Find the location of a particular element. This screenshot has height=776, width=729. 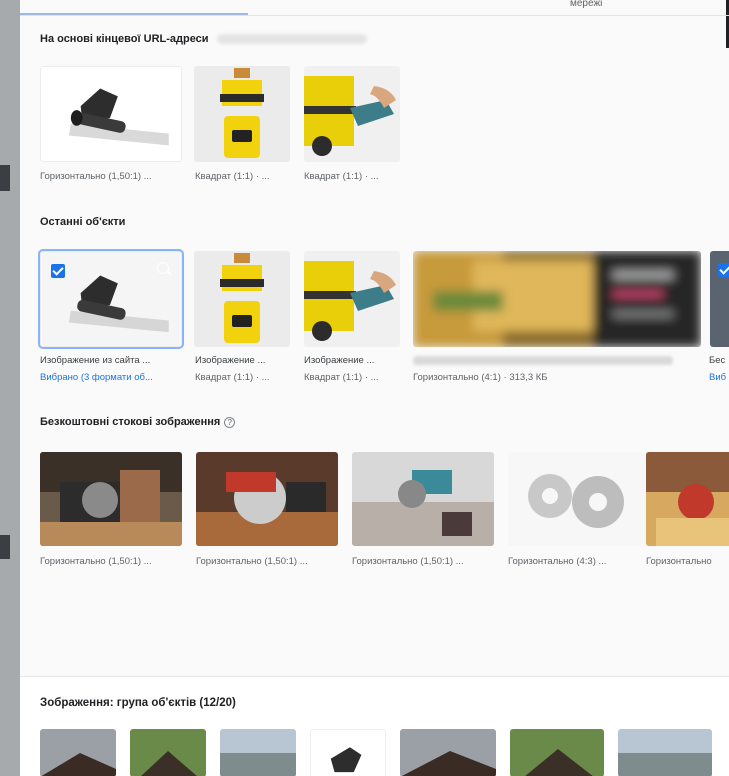

banner-image-blurred is located at coordinates (557, 299).